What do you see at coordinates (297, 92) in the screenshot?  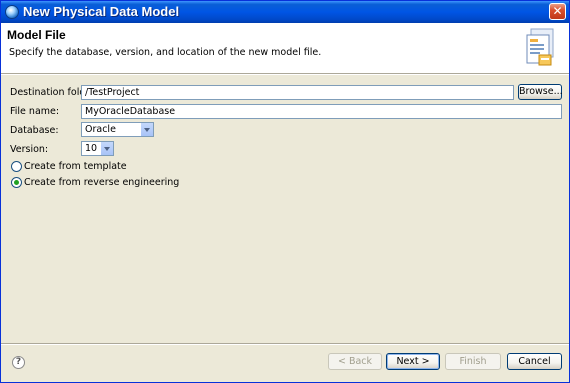 I see `destination-folder-field: /TestProject` at bounding box center [297, 92].